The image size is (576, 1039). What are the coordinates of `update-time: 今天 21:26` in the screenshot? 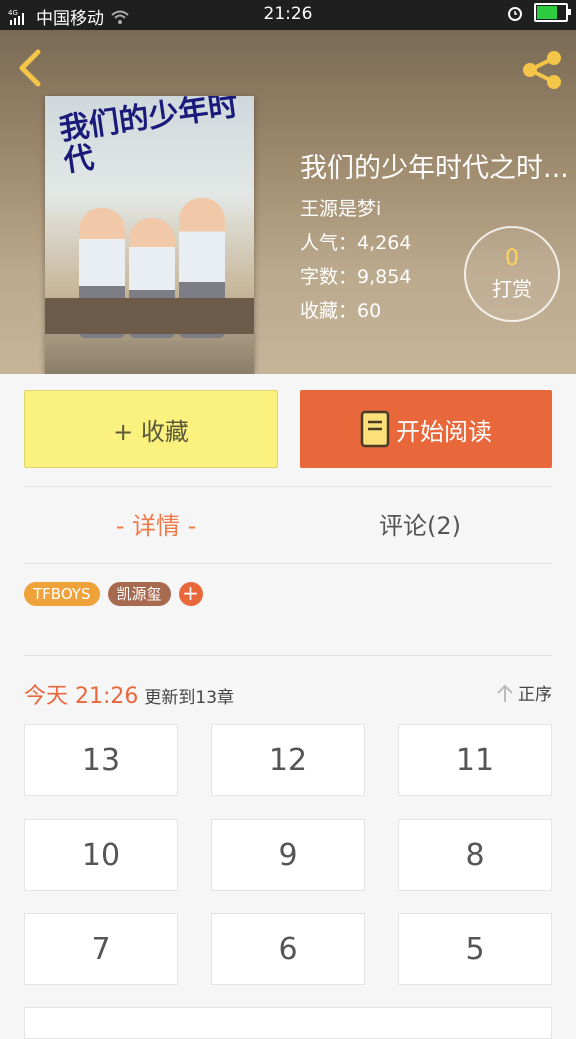 It's located at (81, 696).